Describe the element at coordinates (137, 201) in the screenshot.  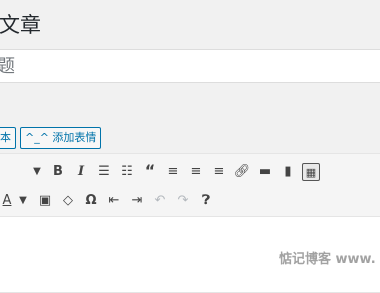
I see `indent-icon: ⇥` at that location.